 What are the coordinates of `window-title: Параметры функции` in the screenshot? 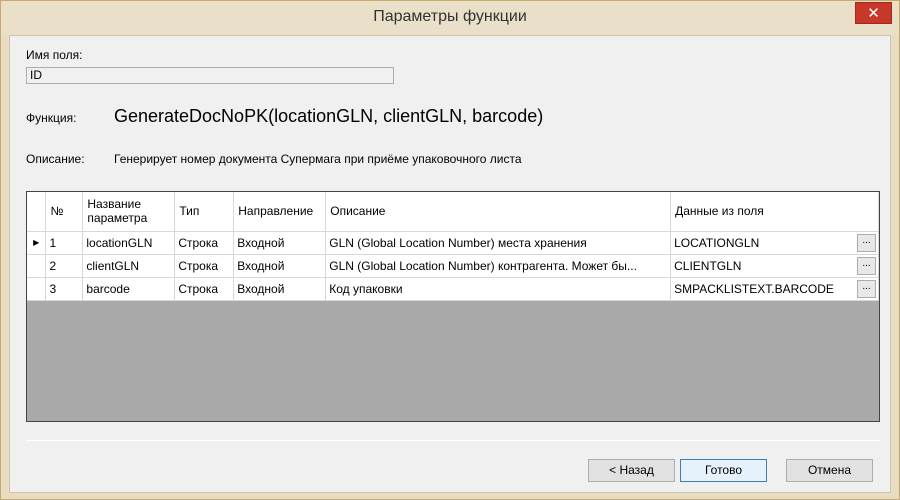 It's located at (450, 16).